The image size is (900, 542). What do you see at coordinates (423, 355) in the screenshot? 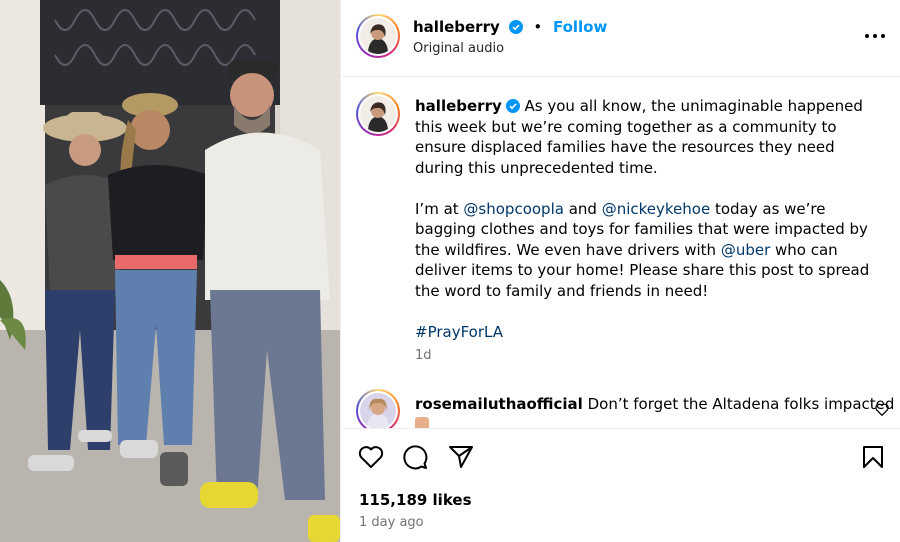
I see `caption-timestamp: 1d` at bounding box center [423, 355].